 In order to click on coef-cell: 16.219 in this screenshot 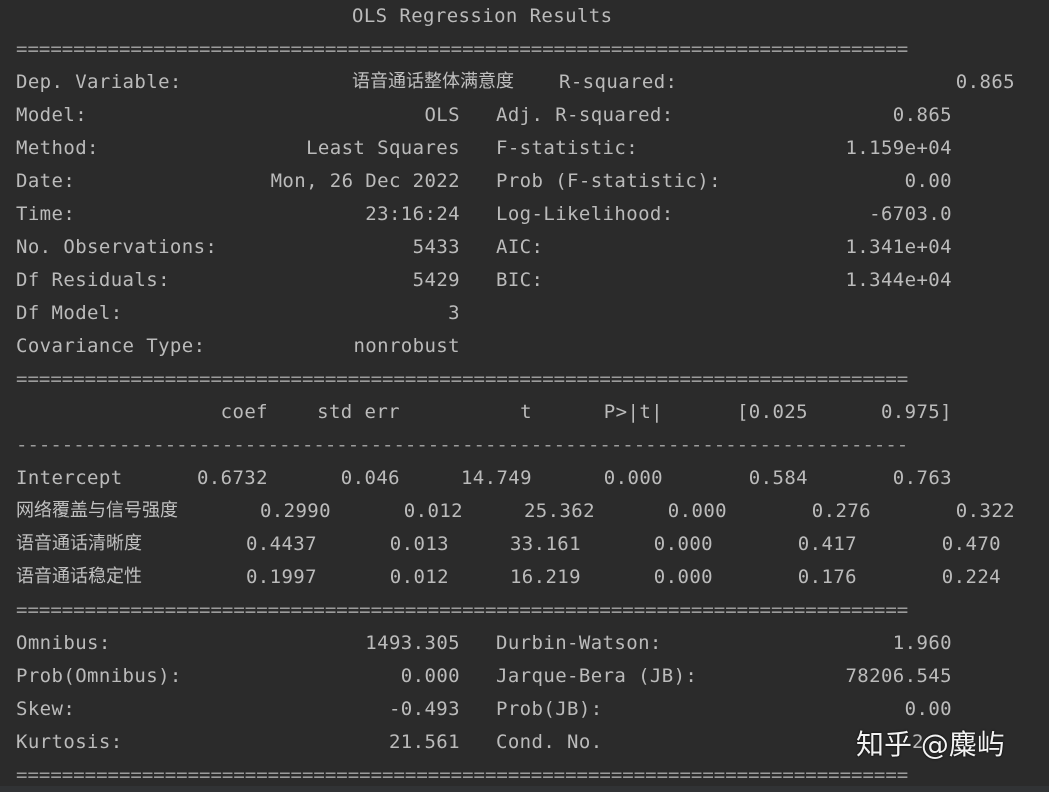, I will do `click(545, 577)`.